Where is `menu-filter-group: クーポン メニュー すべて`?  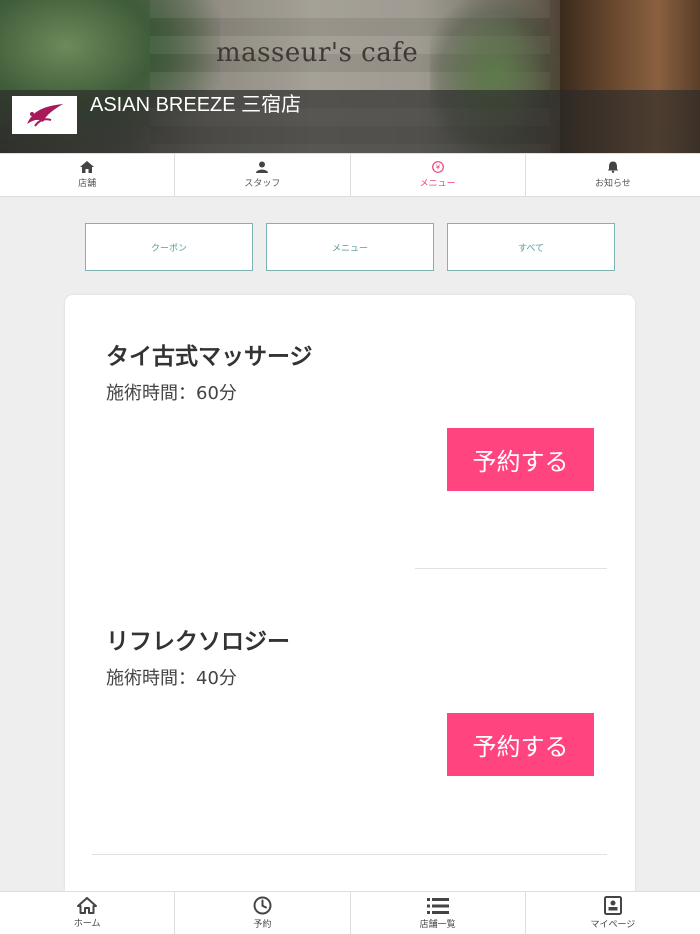
menu-filter-group: クーポン メニュー すべて is located at coordinates (350, 247).